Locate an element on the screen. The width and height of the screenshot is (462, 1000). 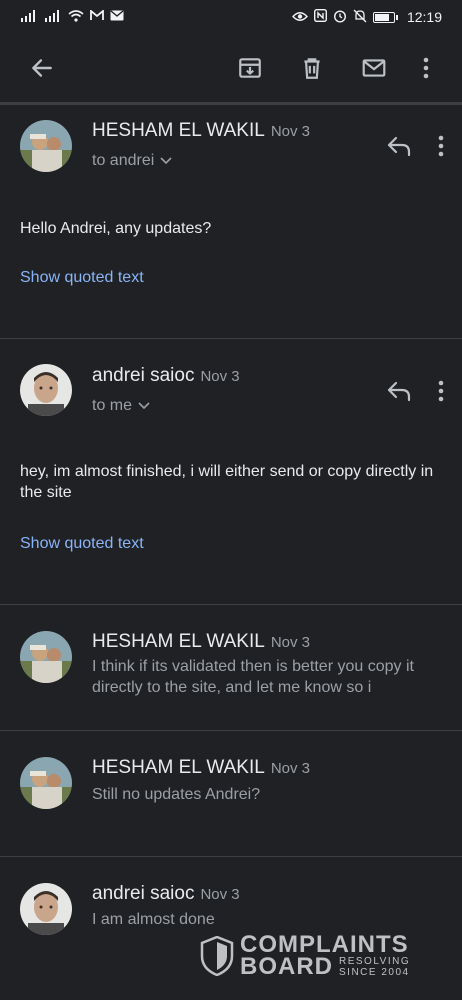
wifi-icon is located at coordinates (76, 17).